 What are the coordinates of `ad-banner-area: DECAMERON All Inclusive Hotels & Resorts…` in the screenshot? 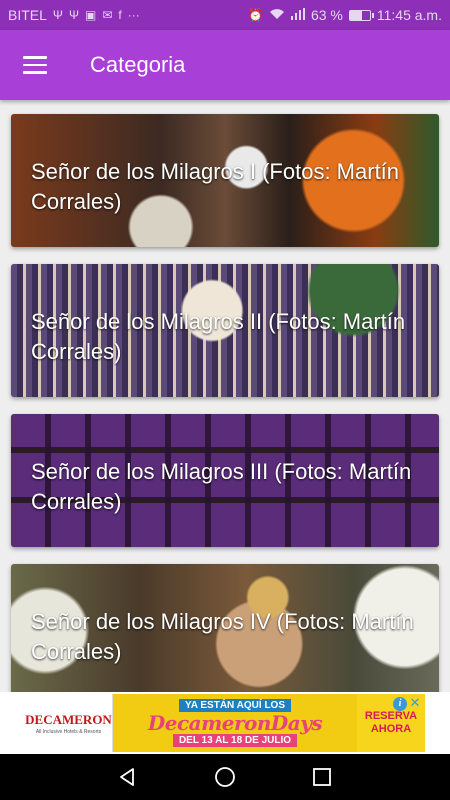 It's located at (225, 723).